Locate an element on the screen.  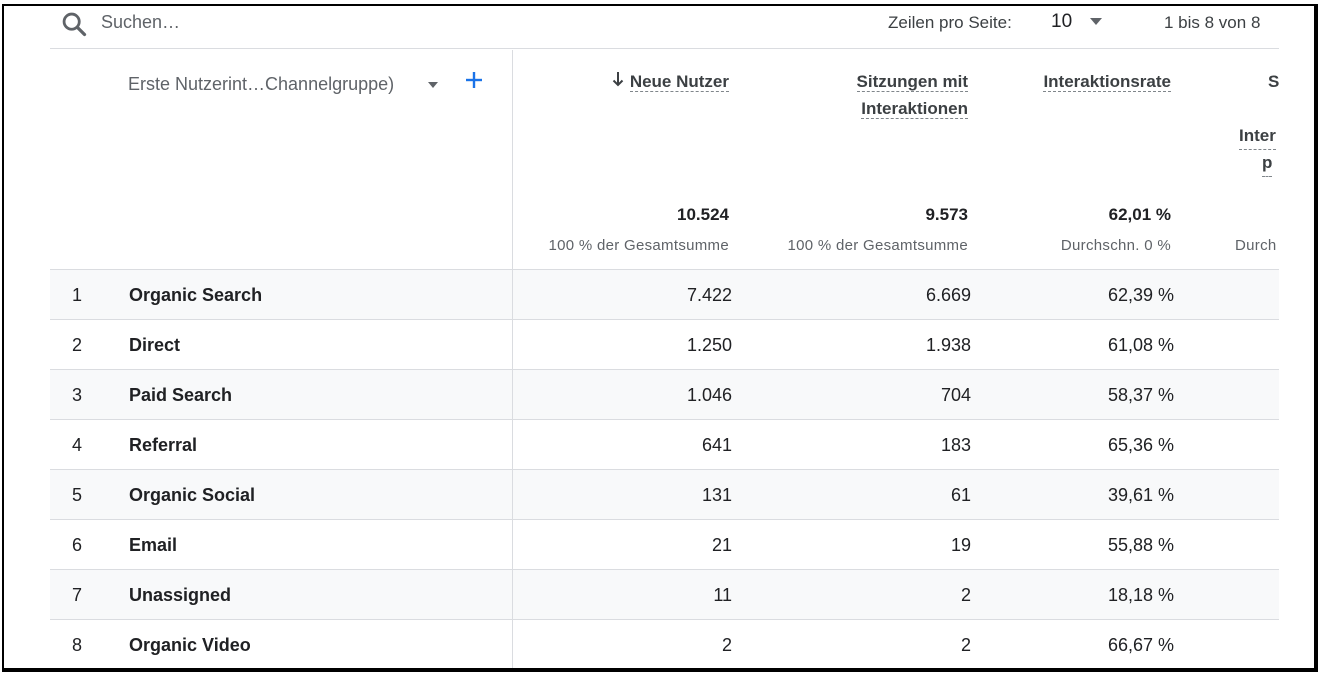
column-header-label: p is located at coordinates (1267, 163).